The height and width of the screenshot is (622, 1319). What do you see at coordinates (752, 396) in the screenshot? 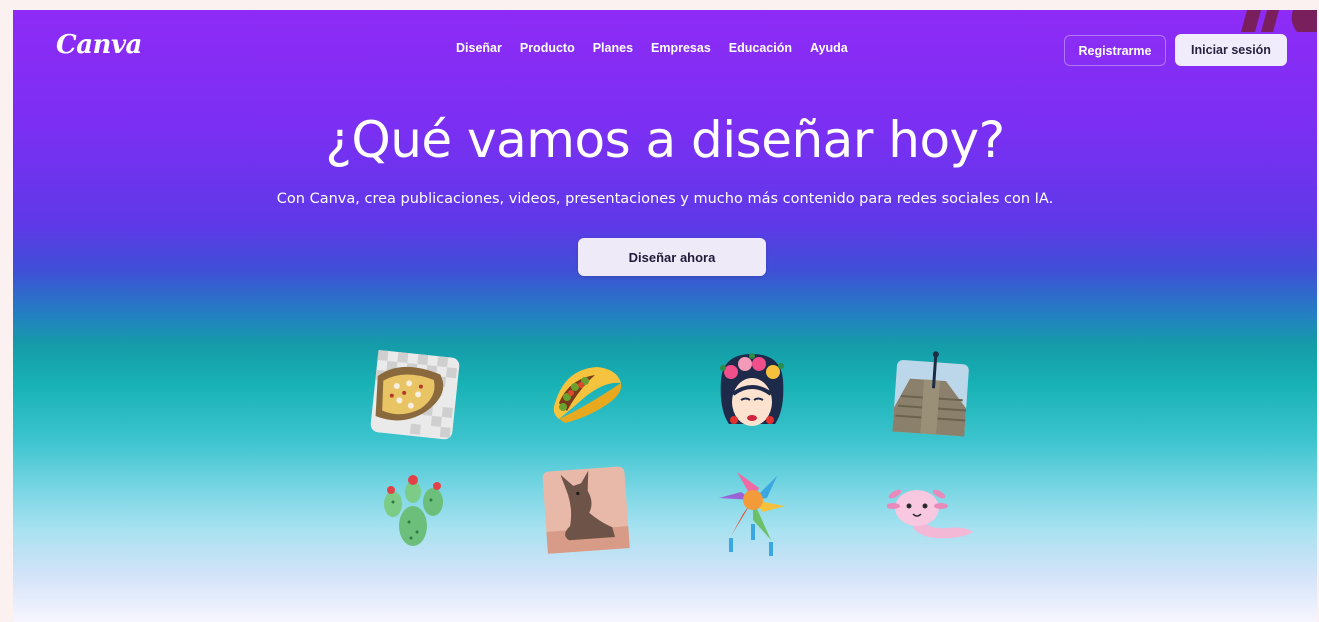
I see `frida-illustration` at bounding box center [752, 396].